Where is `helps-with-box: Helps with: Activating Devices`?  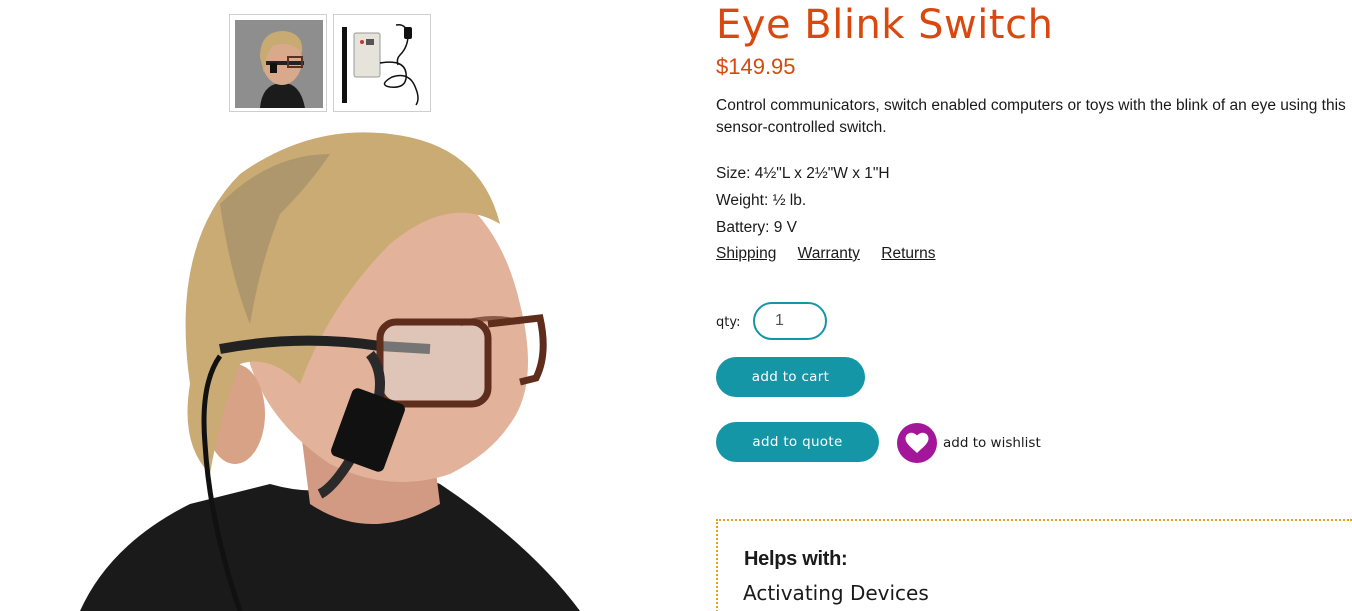
helps-with-box: Helps with: Activating Devices is located at coordinates (1034, 565).